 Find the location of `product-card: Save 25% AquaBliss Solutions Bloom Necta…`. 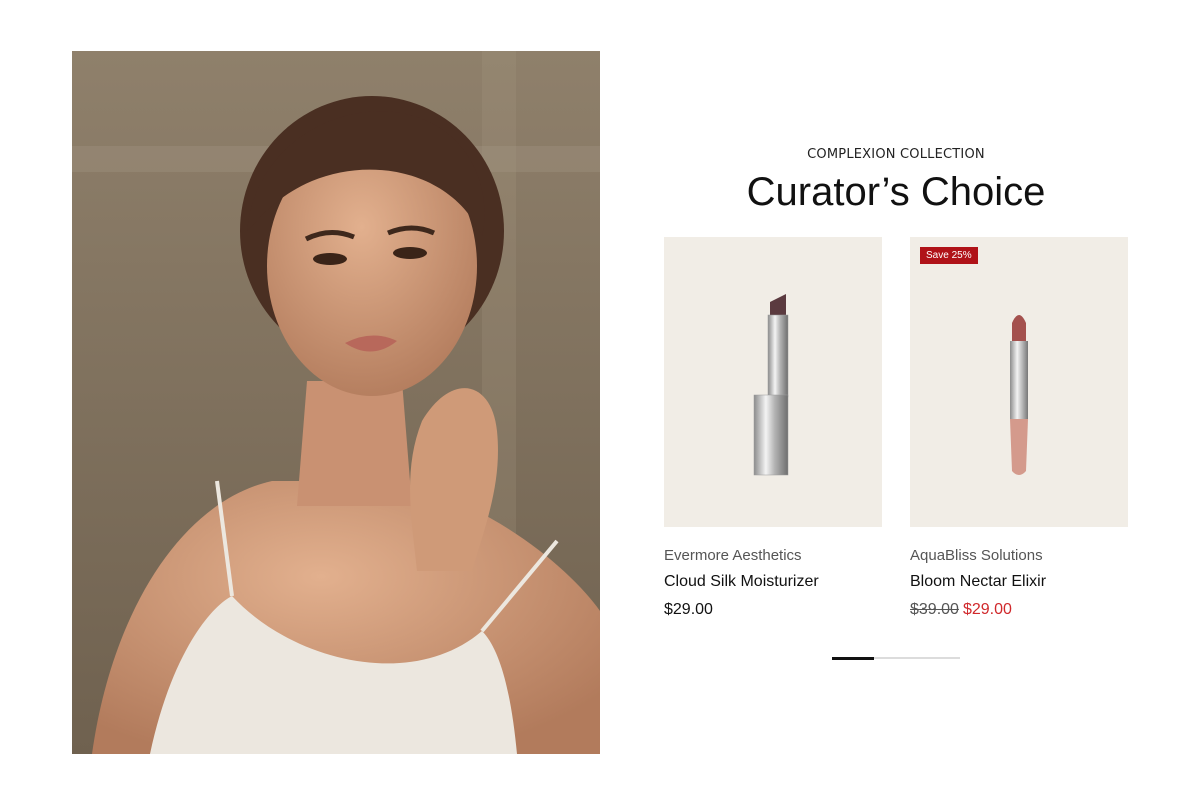

product-card: Save 25% AquaBliss Solutions Bloom Necta… is located at coordinates (1019, 428).